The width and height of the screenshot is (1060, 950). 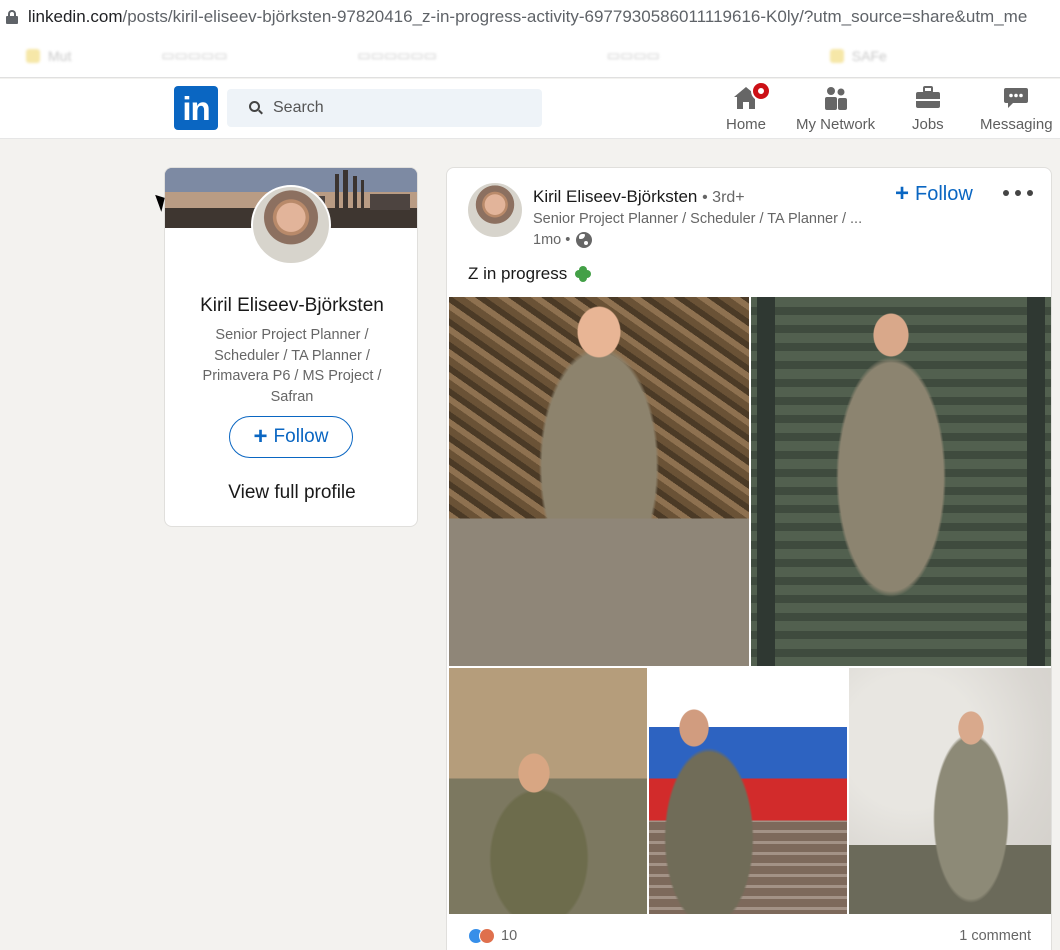 What do you see at coordinates (563, 240) in the screenshot?
I see `post-timestamp: 1mo •` at bounding box center [563, 240].